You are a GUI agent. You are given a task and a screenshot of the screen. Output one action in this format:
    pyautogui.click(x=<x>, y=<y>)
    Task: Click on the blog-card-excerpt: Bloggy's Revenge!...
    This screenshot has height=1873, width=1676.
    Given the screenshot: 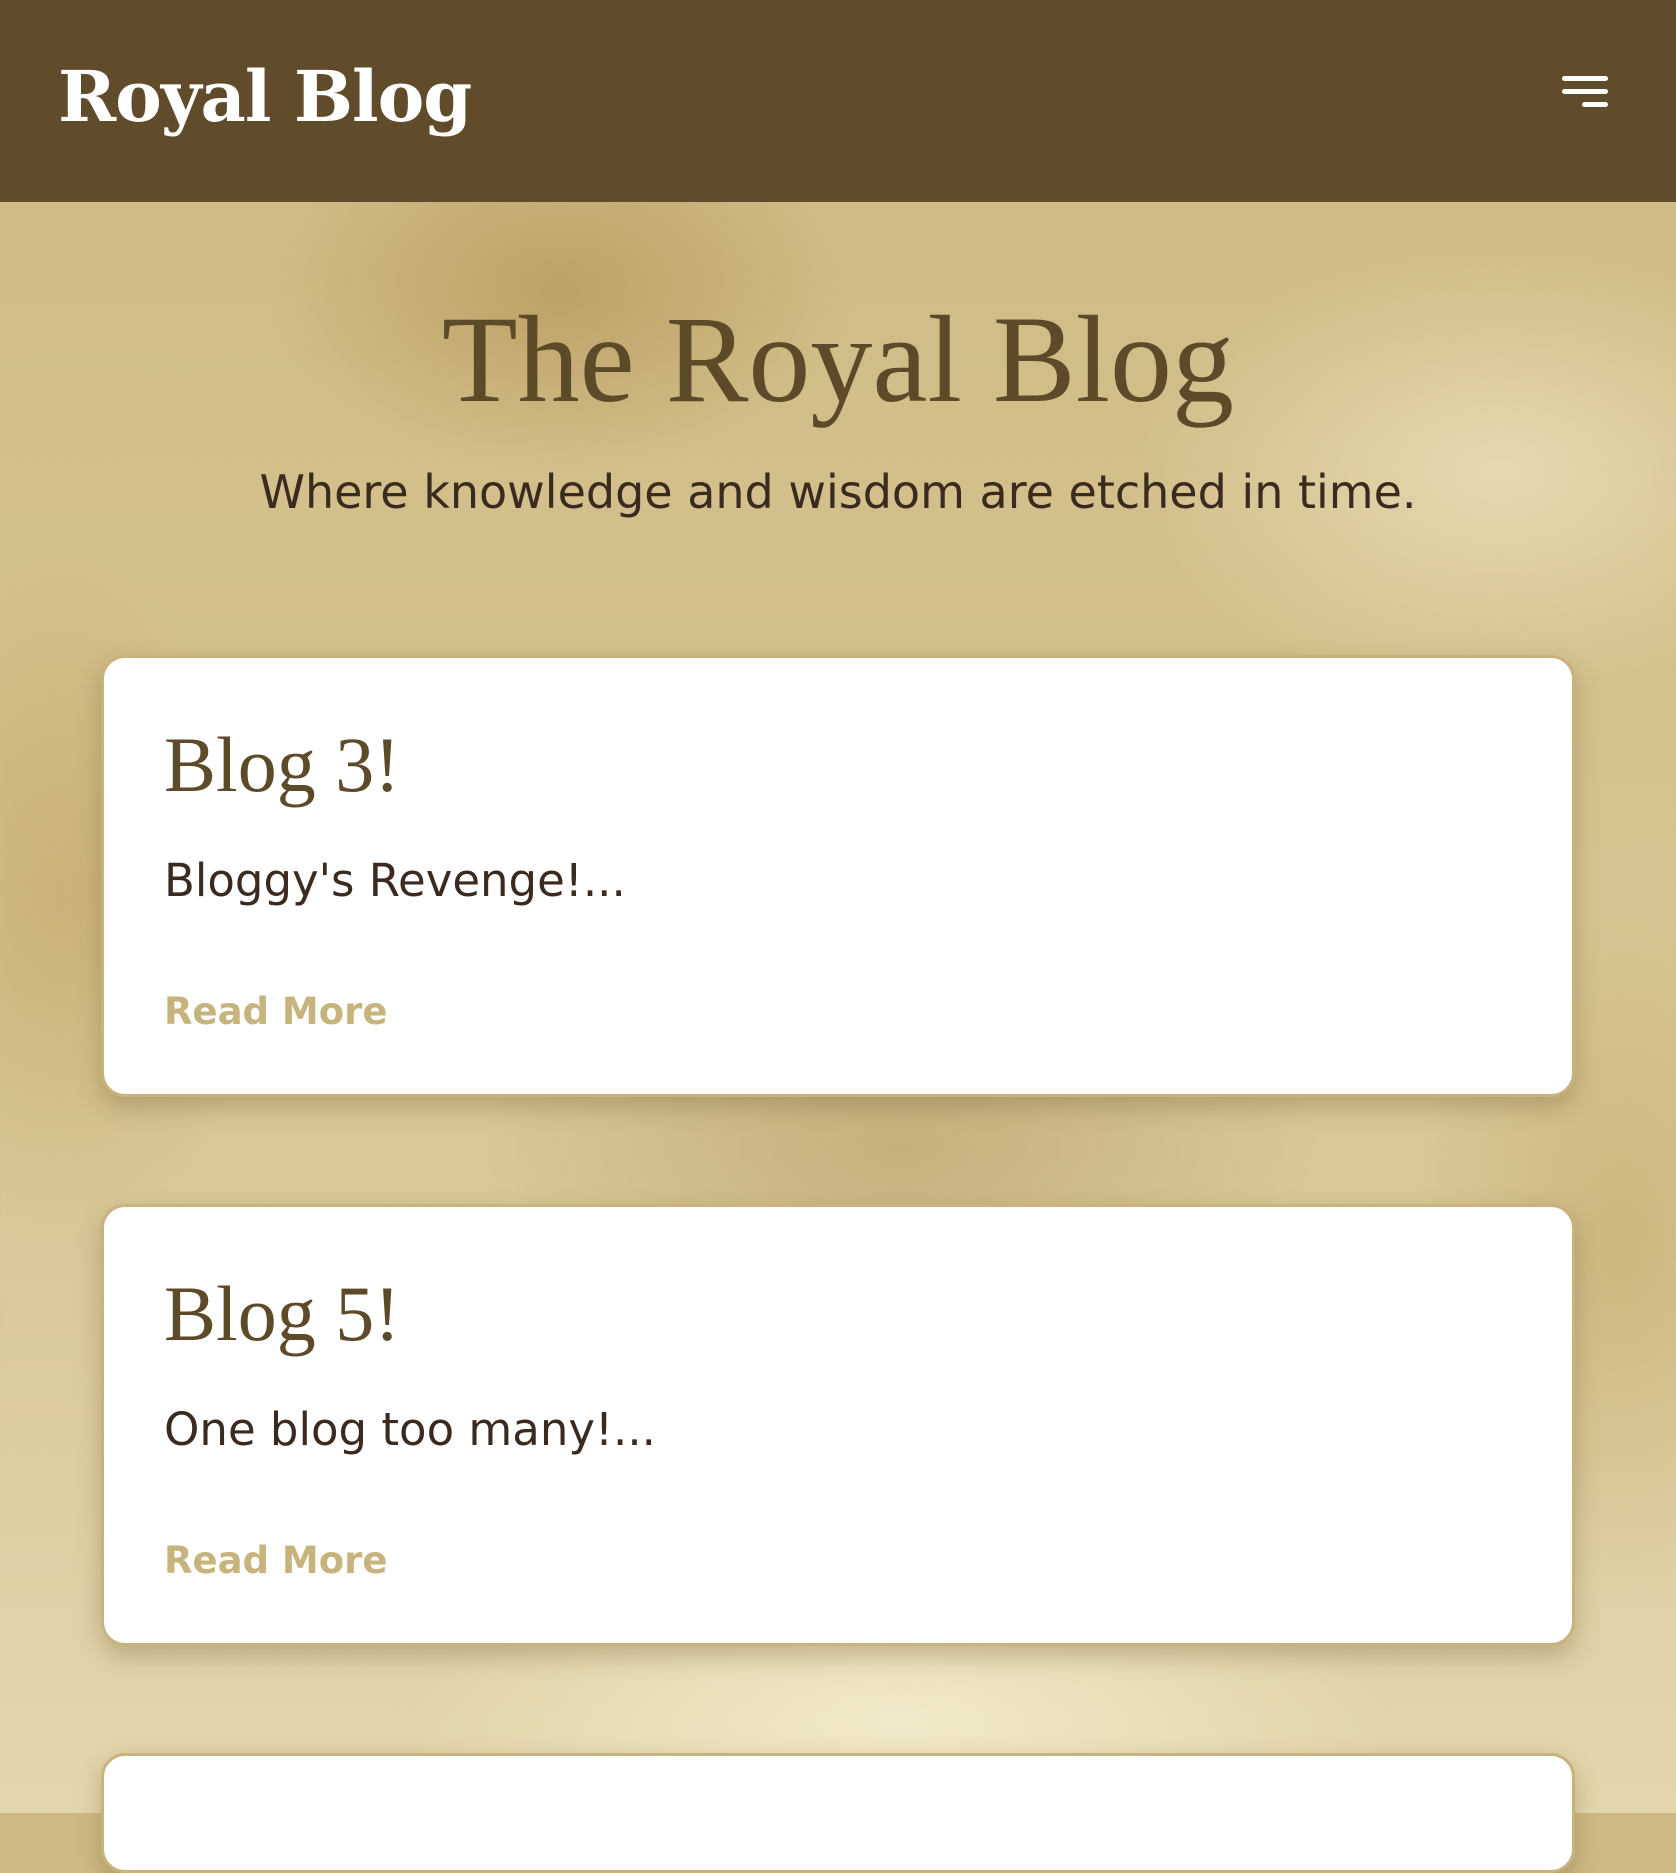 What is the action you would take?
    pyautogui.click(x=395, y=880)
    